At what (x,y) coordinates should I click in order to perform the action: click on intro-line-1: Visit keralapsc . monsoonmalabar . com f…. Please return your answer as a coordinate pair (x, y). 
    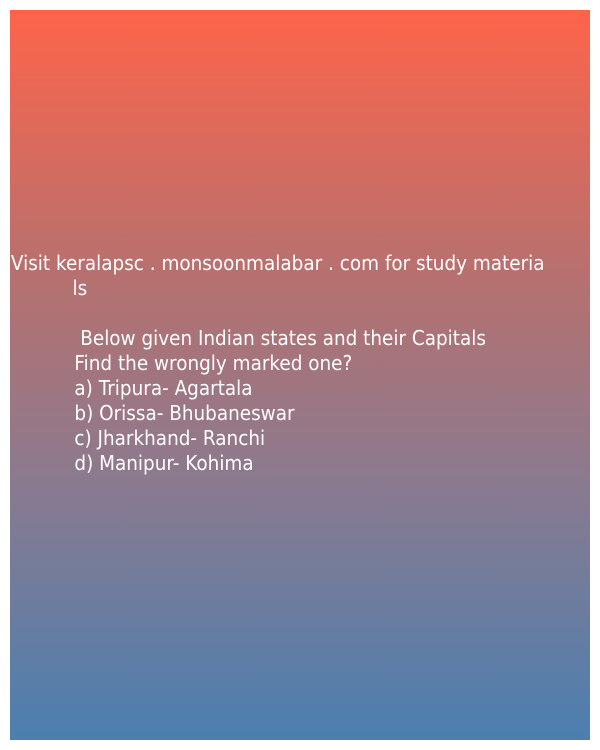
    Looking at the image, I should click on (277, 263).